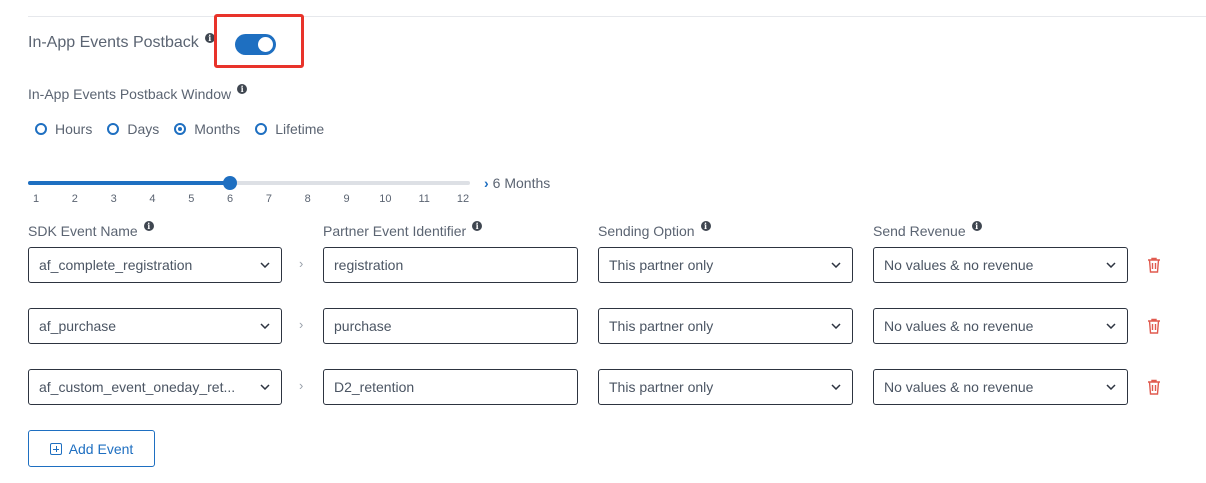 The image size is (1206, 483). I want to click on slider-tick-label: 7, so click(268, 199).